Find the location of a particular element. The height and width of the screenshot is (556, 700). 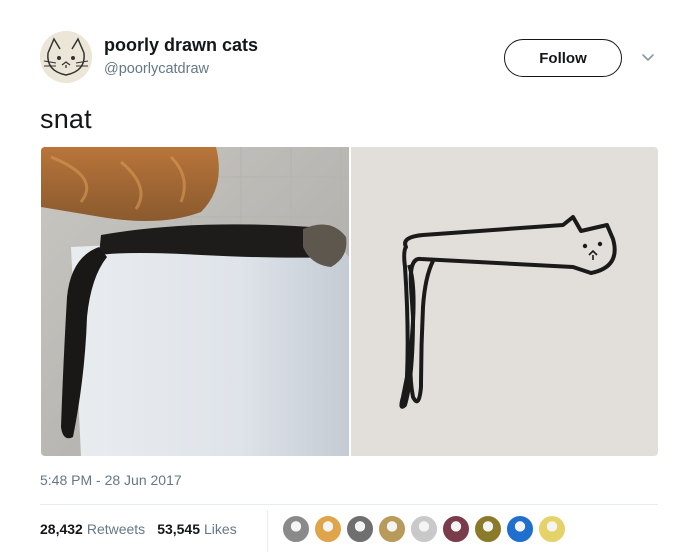

chevron-down-icon is located at coordinates (648, 57).